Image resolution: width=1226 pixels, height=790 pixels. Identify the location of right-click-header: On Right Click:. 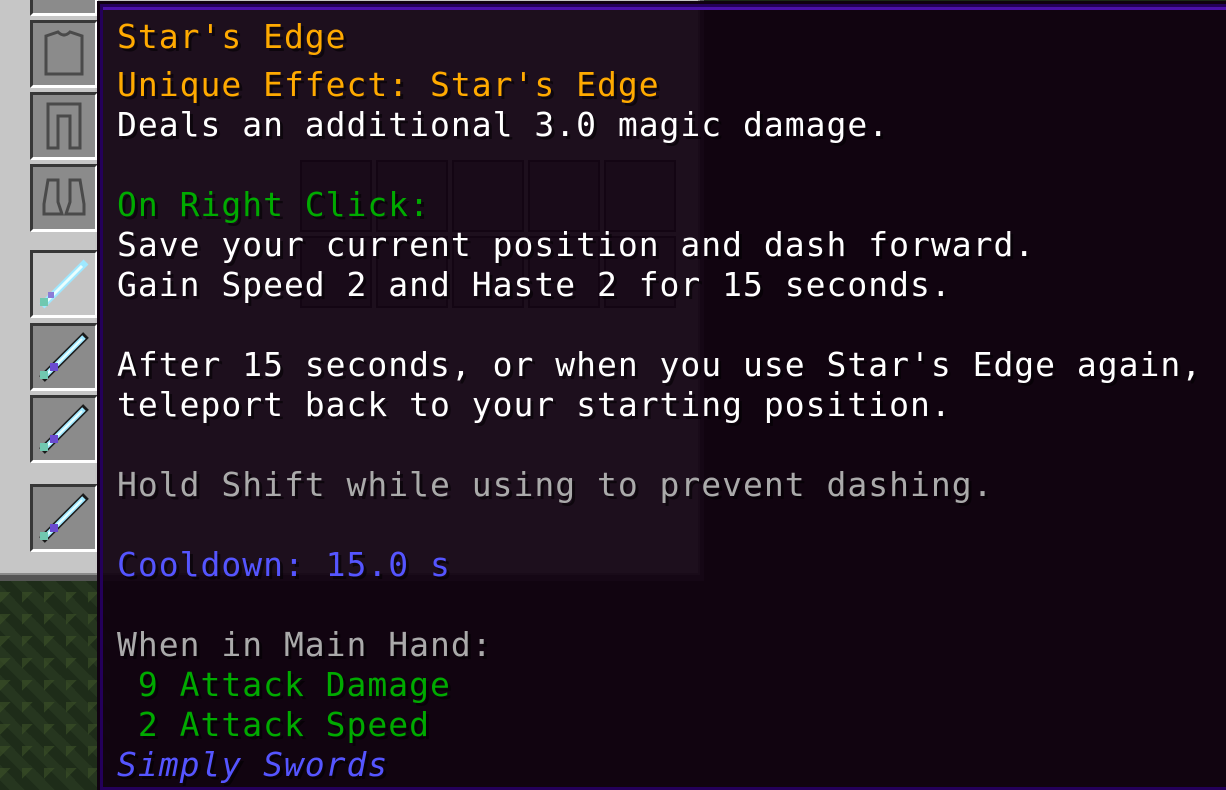
(274, 204).